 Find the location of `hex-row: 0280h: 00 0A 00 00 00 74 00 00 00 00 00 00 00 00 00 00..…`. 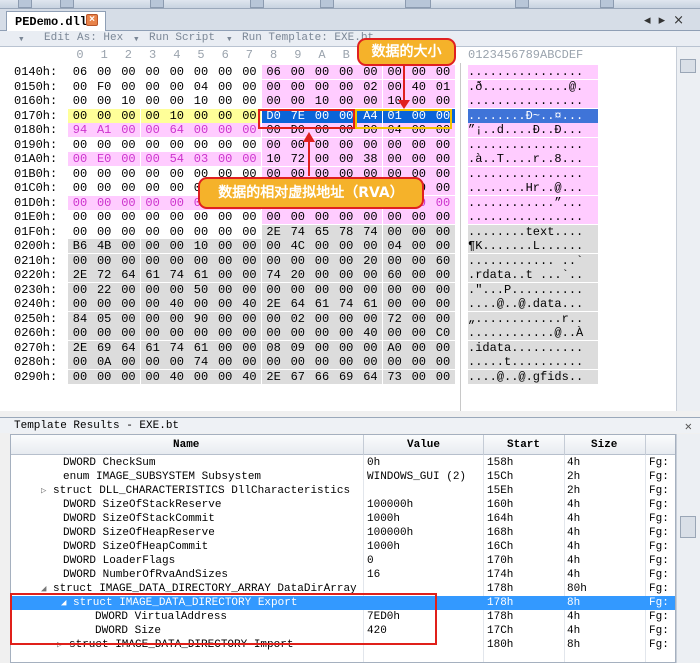

hex-row: 0280h: 00 0A 00 00 00 74 00 00 00 00 00 00 00 00 00 00..… is located at coordinates (338, 362).